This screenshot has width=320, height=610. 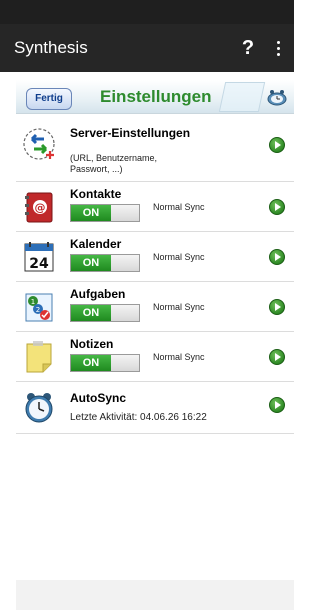 What do you see at coordinates (33, 302) in the screenshot?
I see `svg-text: 1` at bounding box center [33, 302].